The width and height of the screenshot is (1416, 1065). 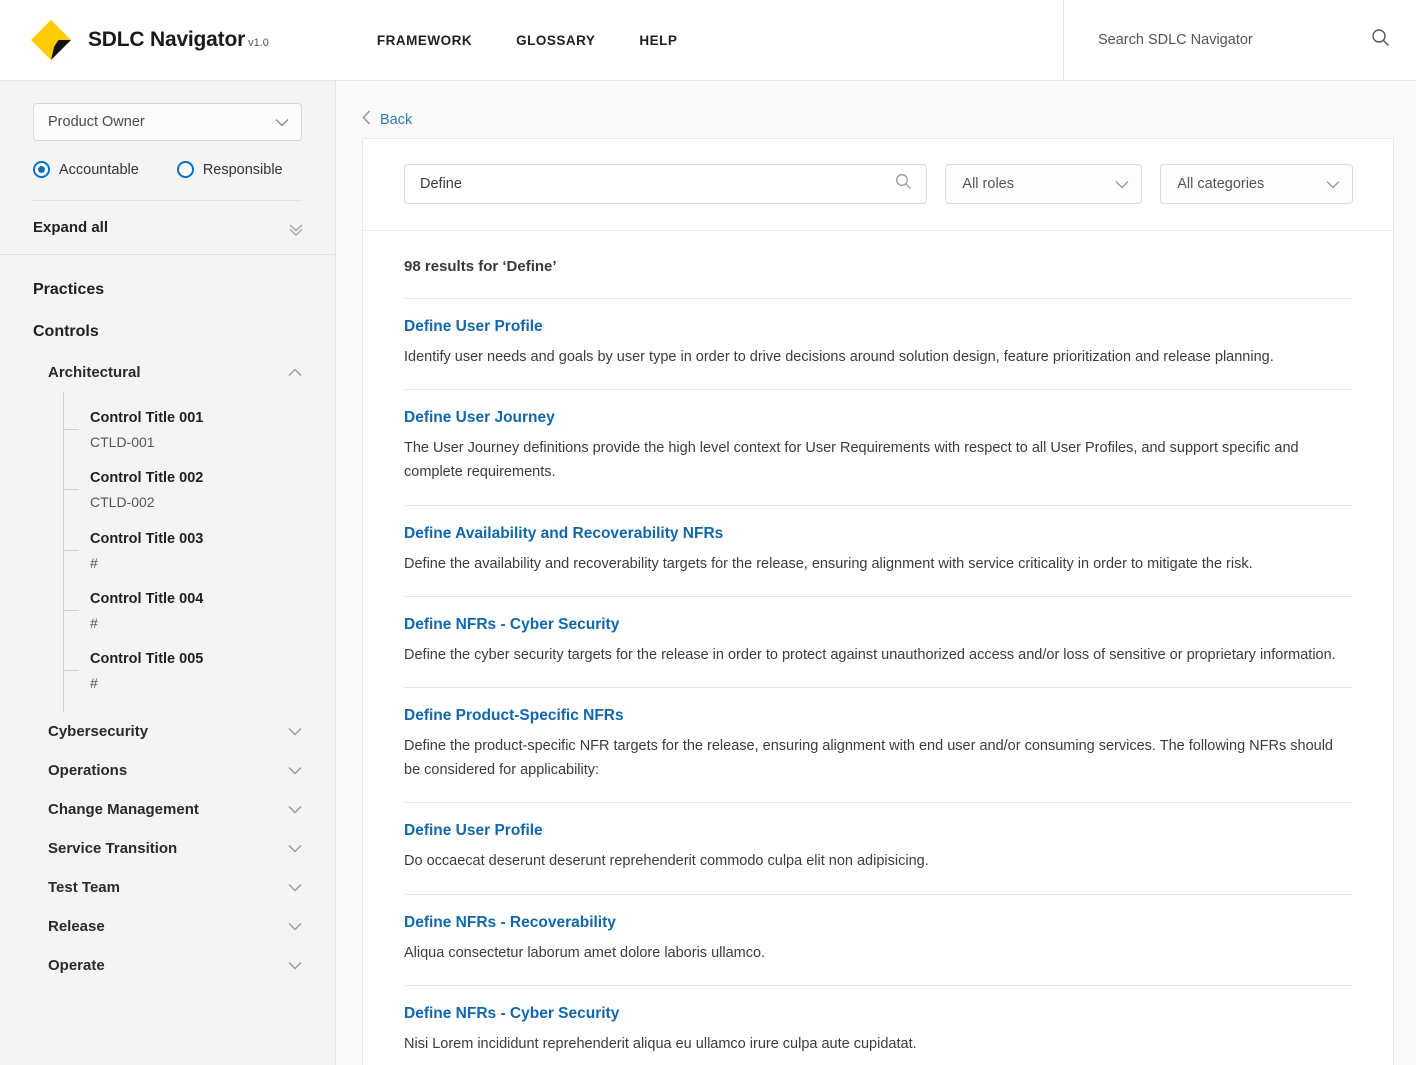 What do you see at coordinates (295, 372) in the screenshot?
I see `chevron-up-icon` at bounding box center [295, 372].